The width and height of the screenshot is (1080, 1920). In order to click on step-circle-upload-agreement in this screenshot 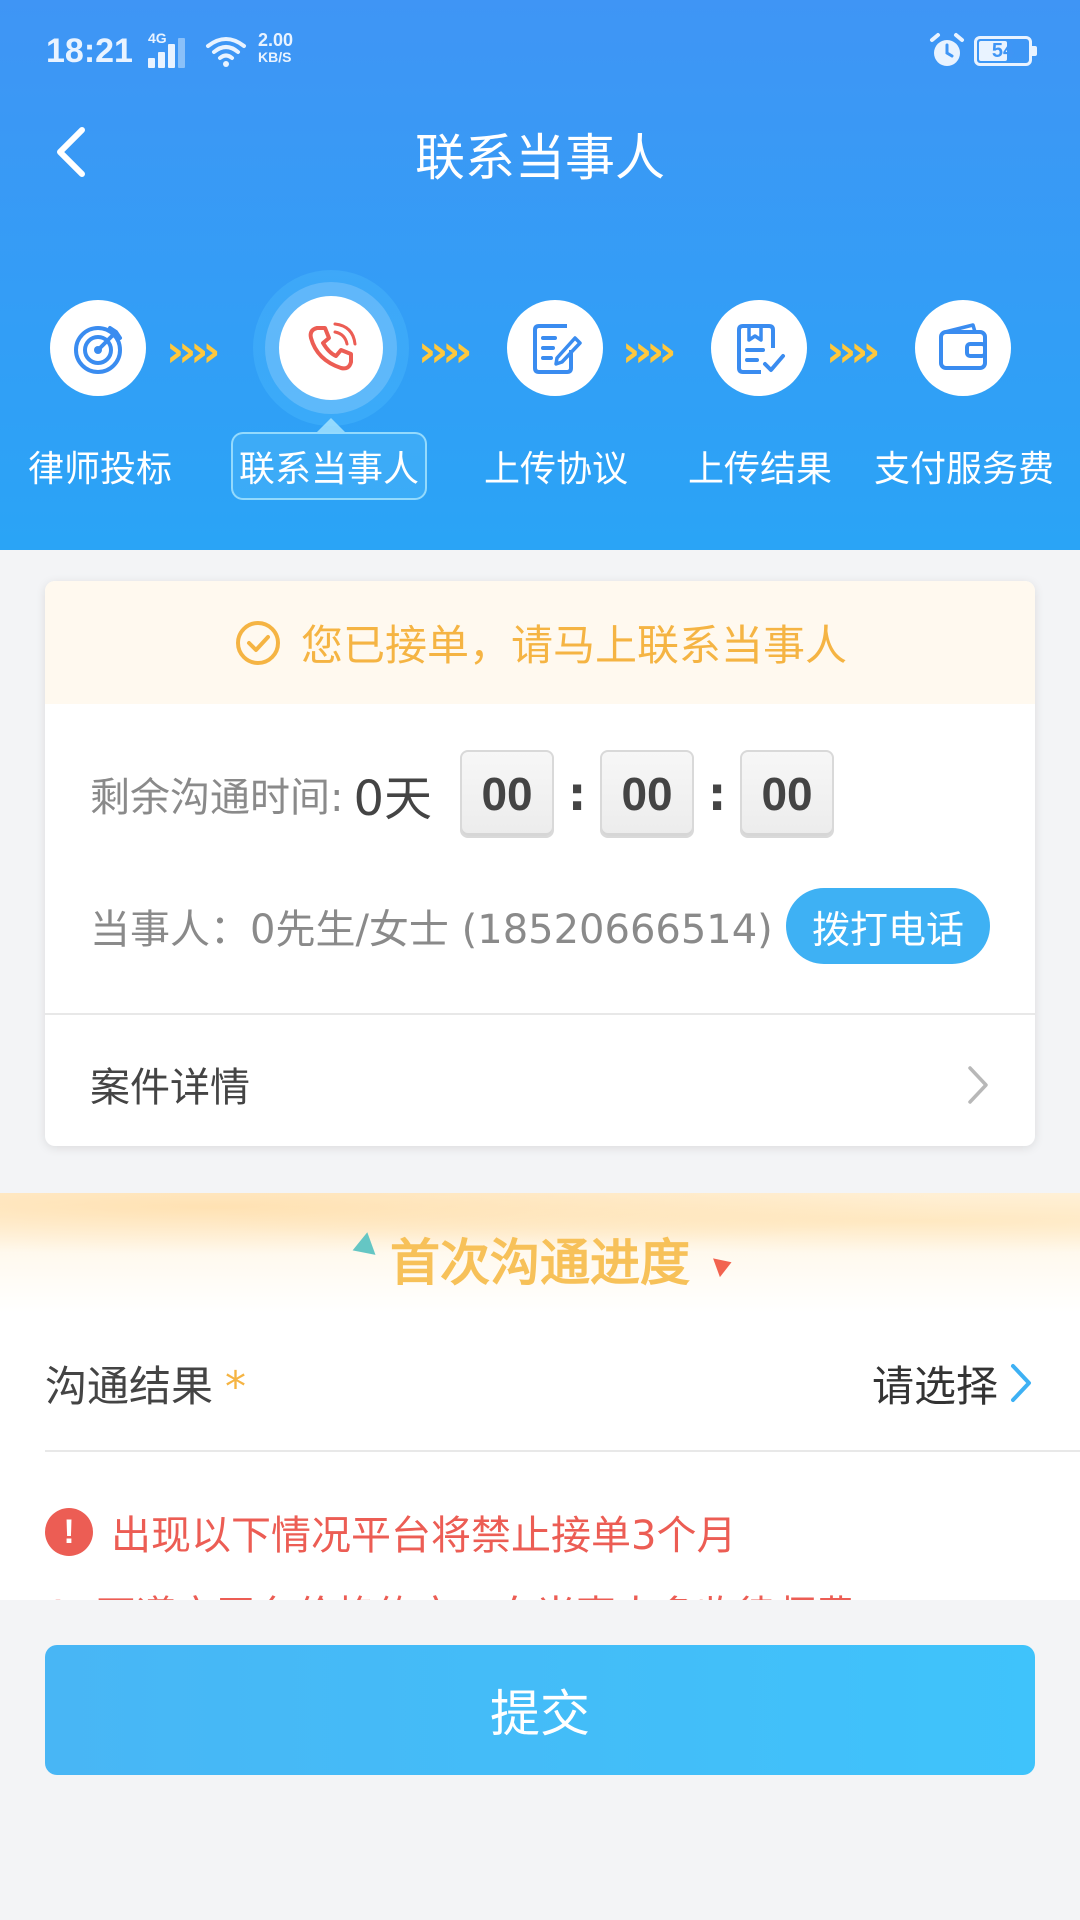, I will do `click(555, 348)`.